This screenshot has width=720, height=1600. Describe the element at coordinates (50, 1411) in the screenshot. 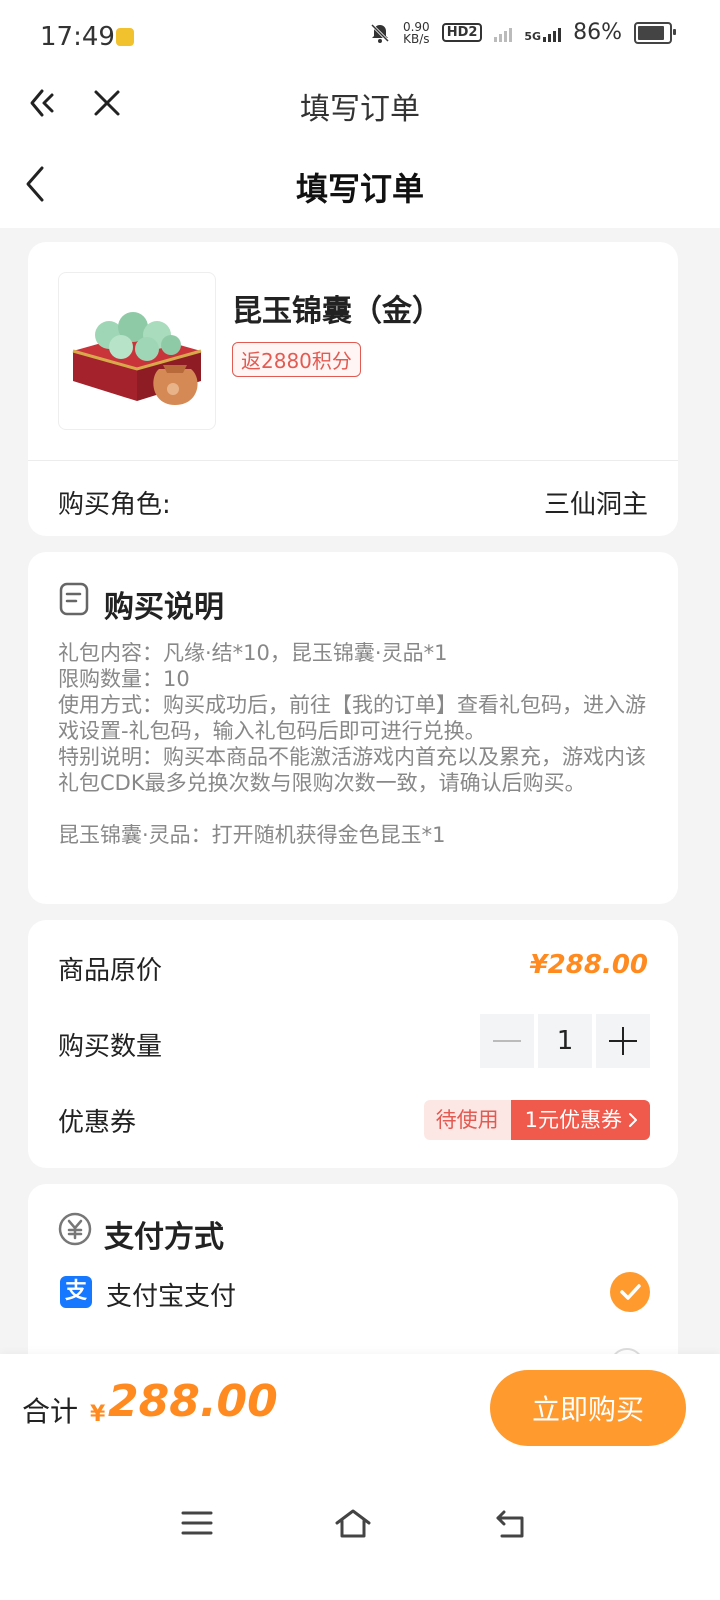

I see `total-label: 合计` at that location.